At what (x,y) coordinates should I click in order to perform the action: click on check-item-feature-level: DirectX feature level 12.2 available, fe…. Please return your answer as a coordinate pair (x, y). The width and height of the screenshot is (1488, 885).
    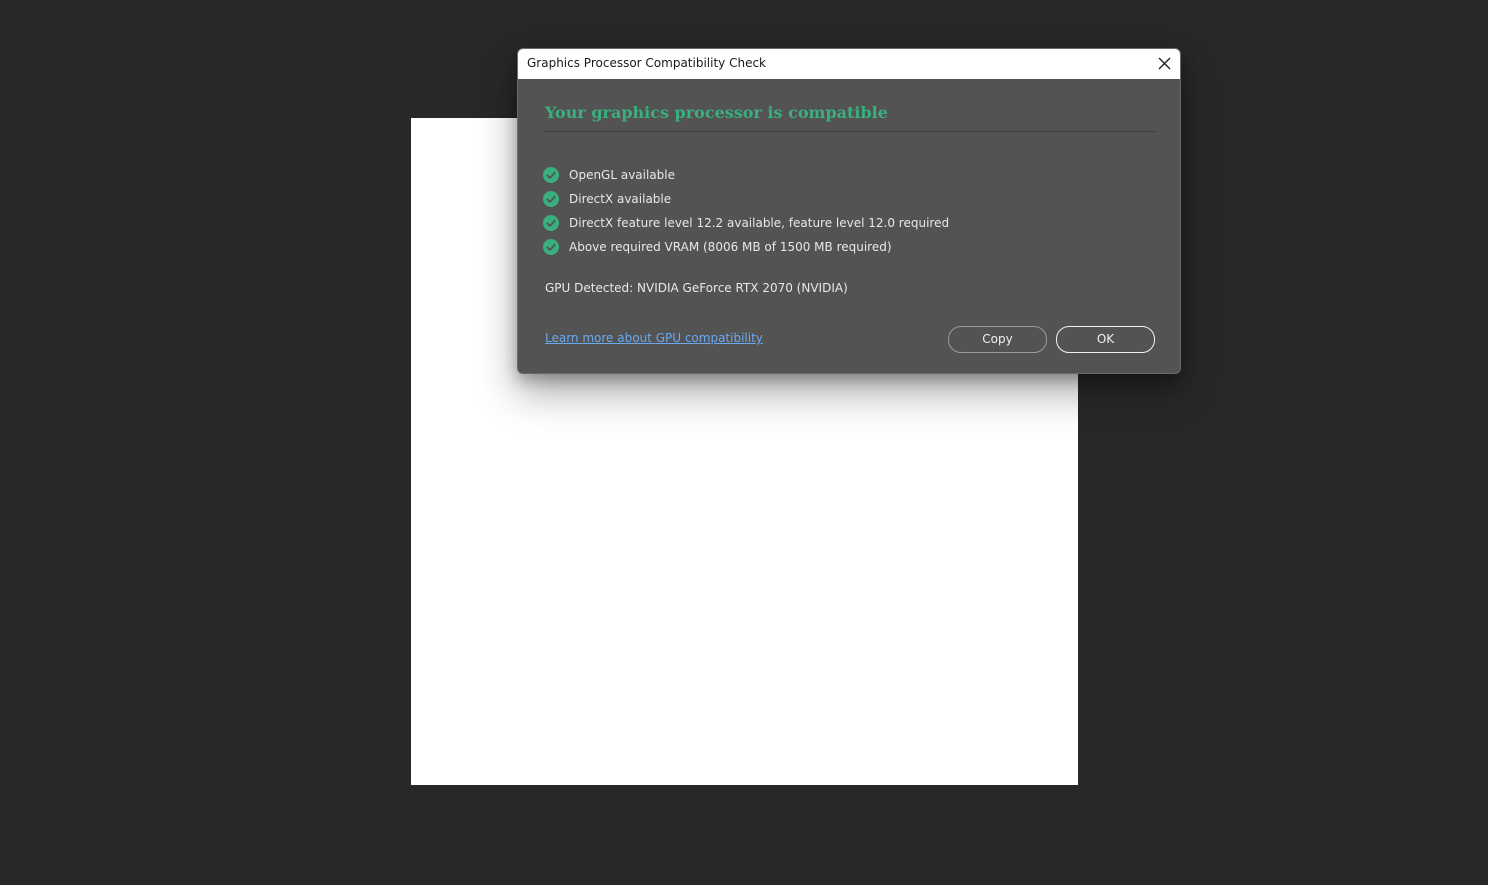
    Looking at the image, I should click on (746, 223).